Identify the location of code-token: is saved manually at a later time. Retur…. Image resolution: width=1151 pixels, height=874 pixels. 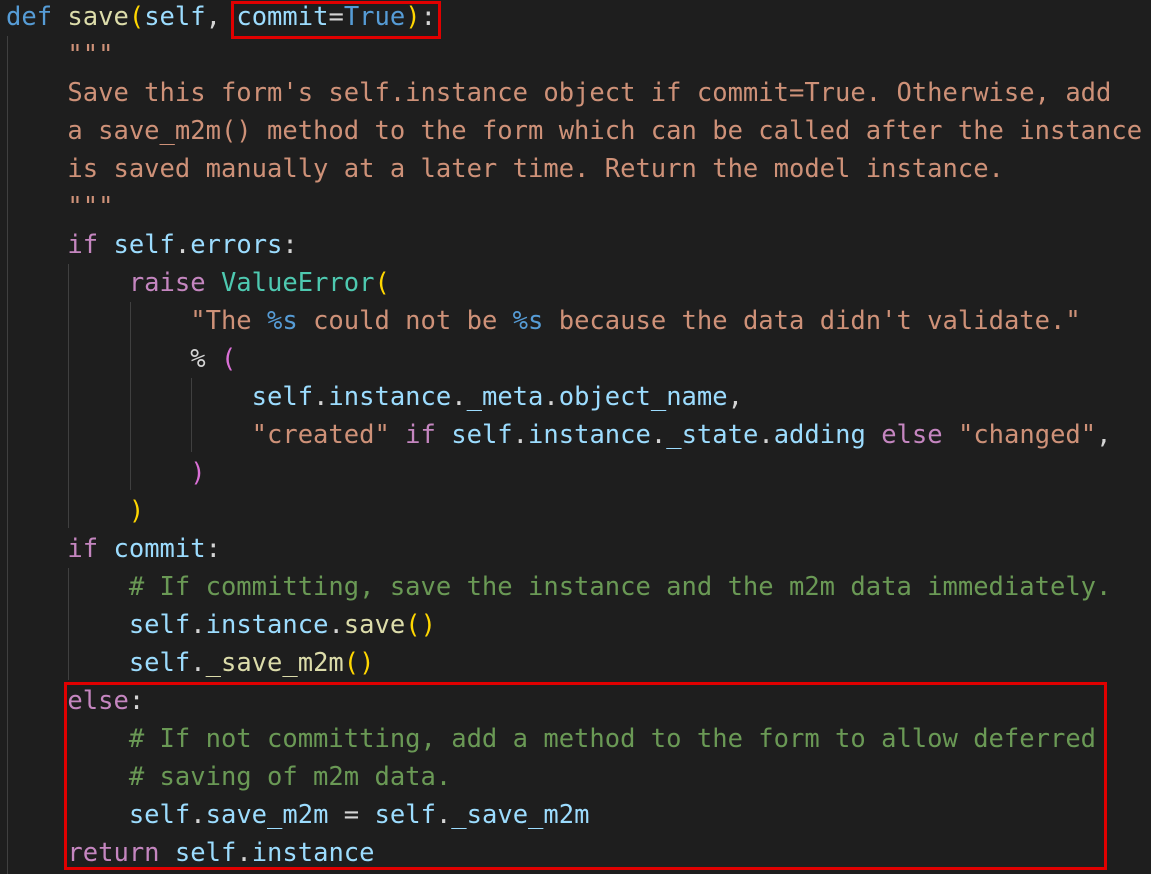
(535, 169).